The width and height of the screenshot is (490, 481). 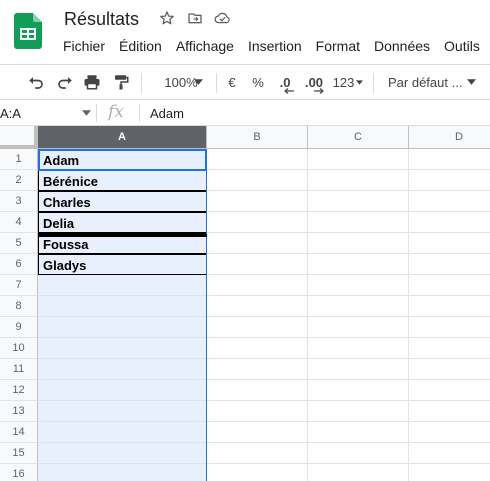 I want to click on cell-b15, so click(x=257, y=453).